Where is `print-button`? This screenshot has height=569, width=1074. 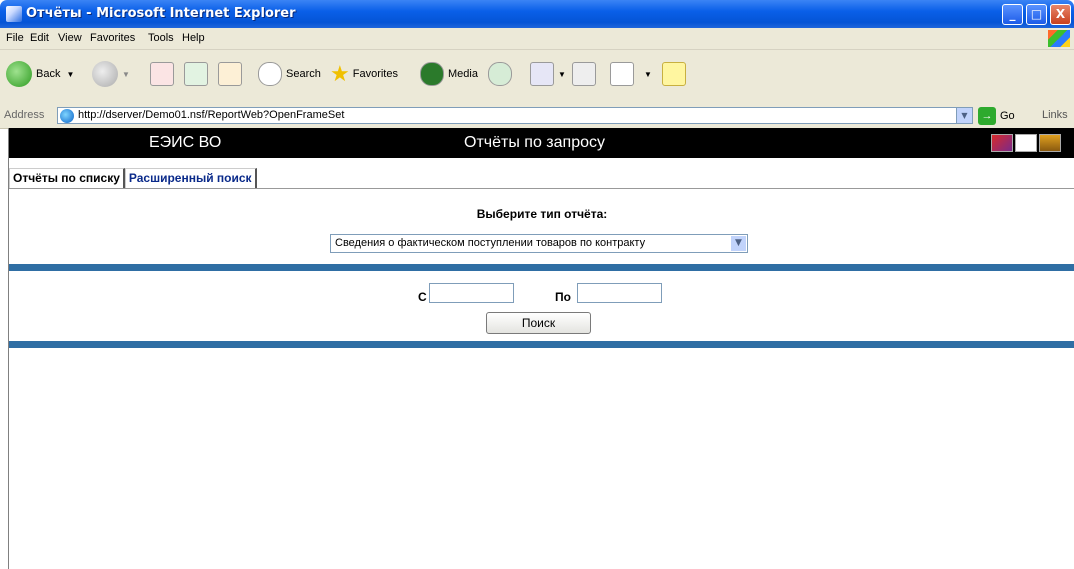
print-button is located at coordinates (586, 74).